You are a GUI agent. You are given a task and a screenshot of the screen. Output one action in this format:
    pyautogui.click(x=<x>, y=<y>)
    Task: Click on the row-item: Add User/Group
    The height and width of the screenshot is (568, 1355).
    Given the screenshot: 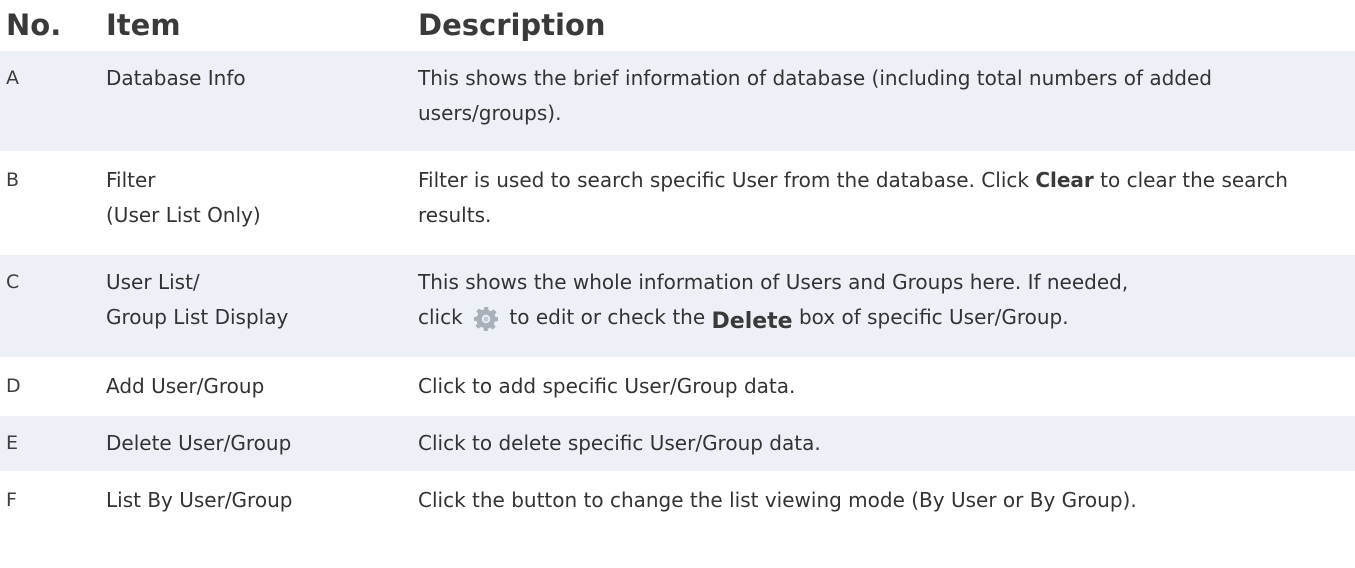 What is the action you would take?
    pyautogui.click(x=256, y=386)
    